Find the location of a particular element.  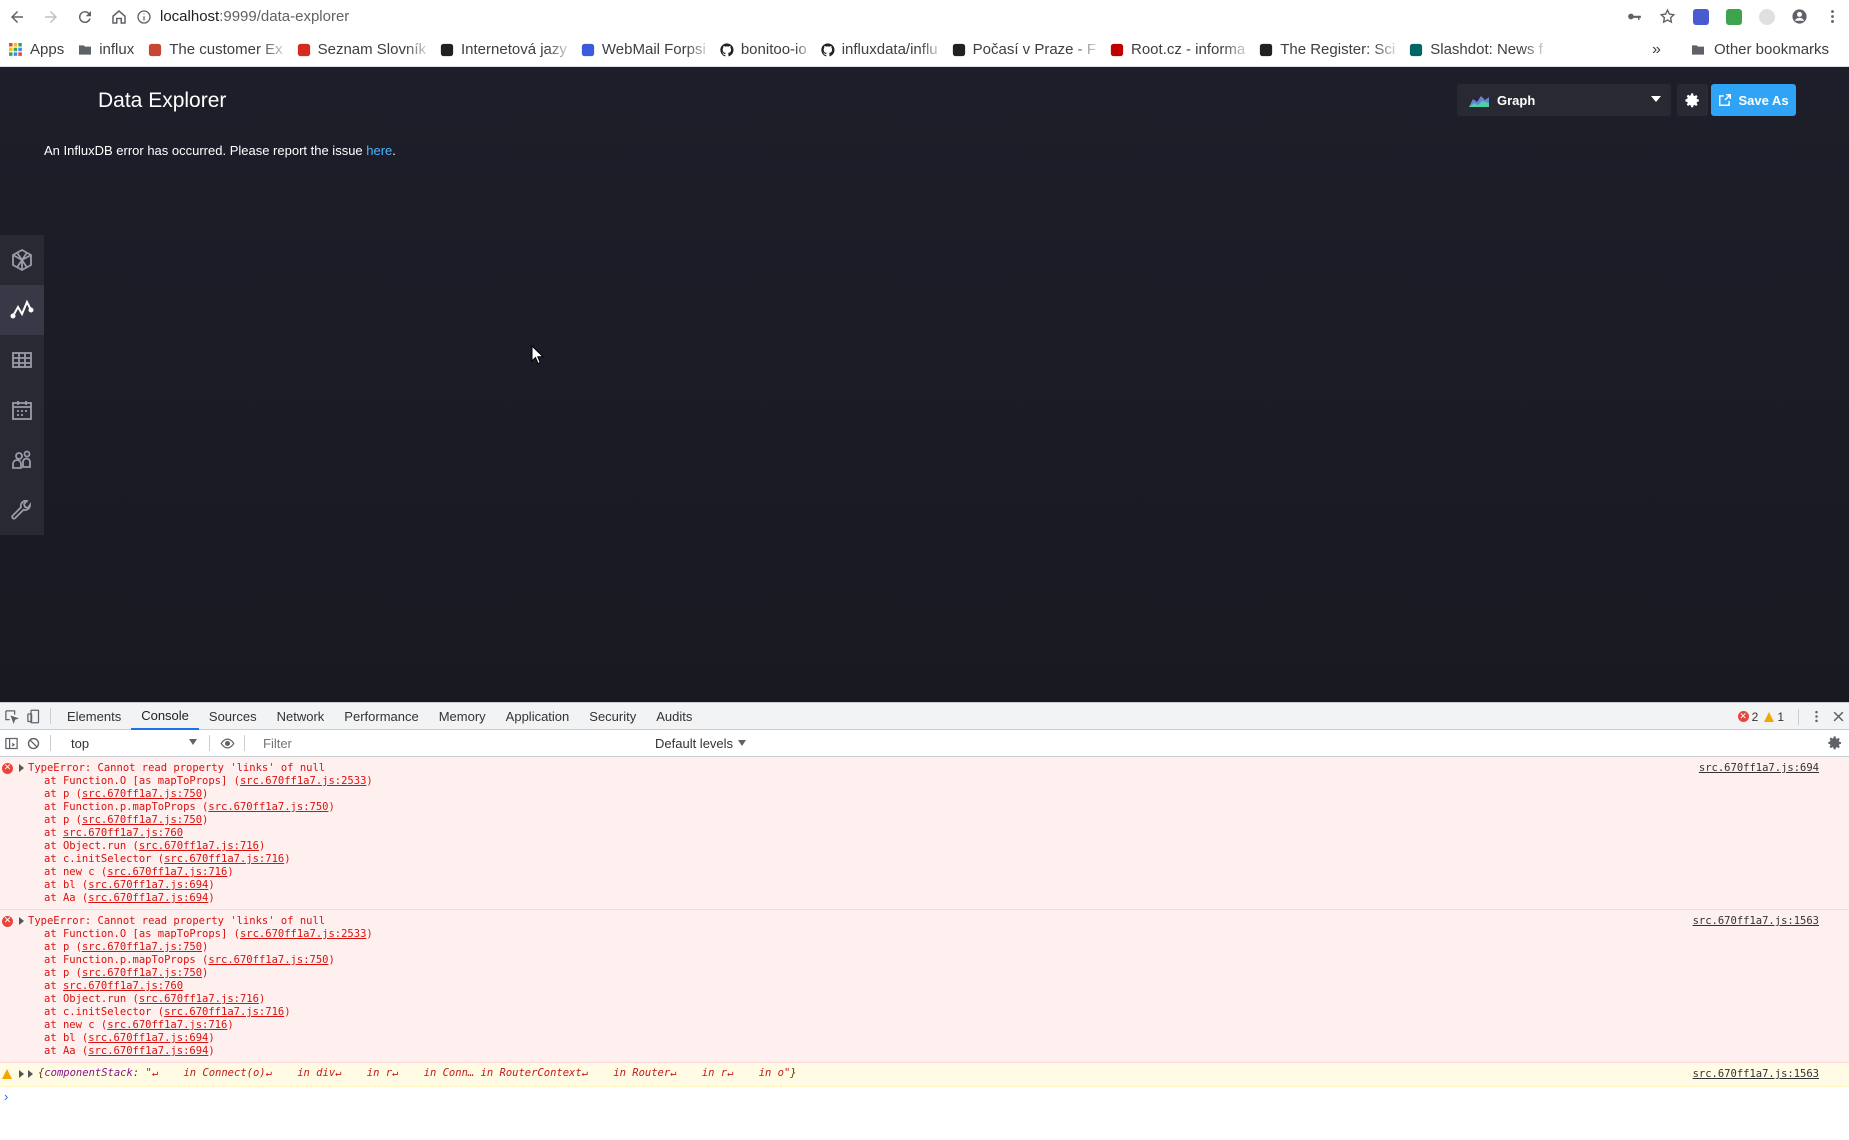

address-bar: localhost:9999/data-explorer is located at coordinates (851, 16).